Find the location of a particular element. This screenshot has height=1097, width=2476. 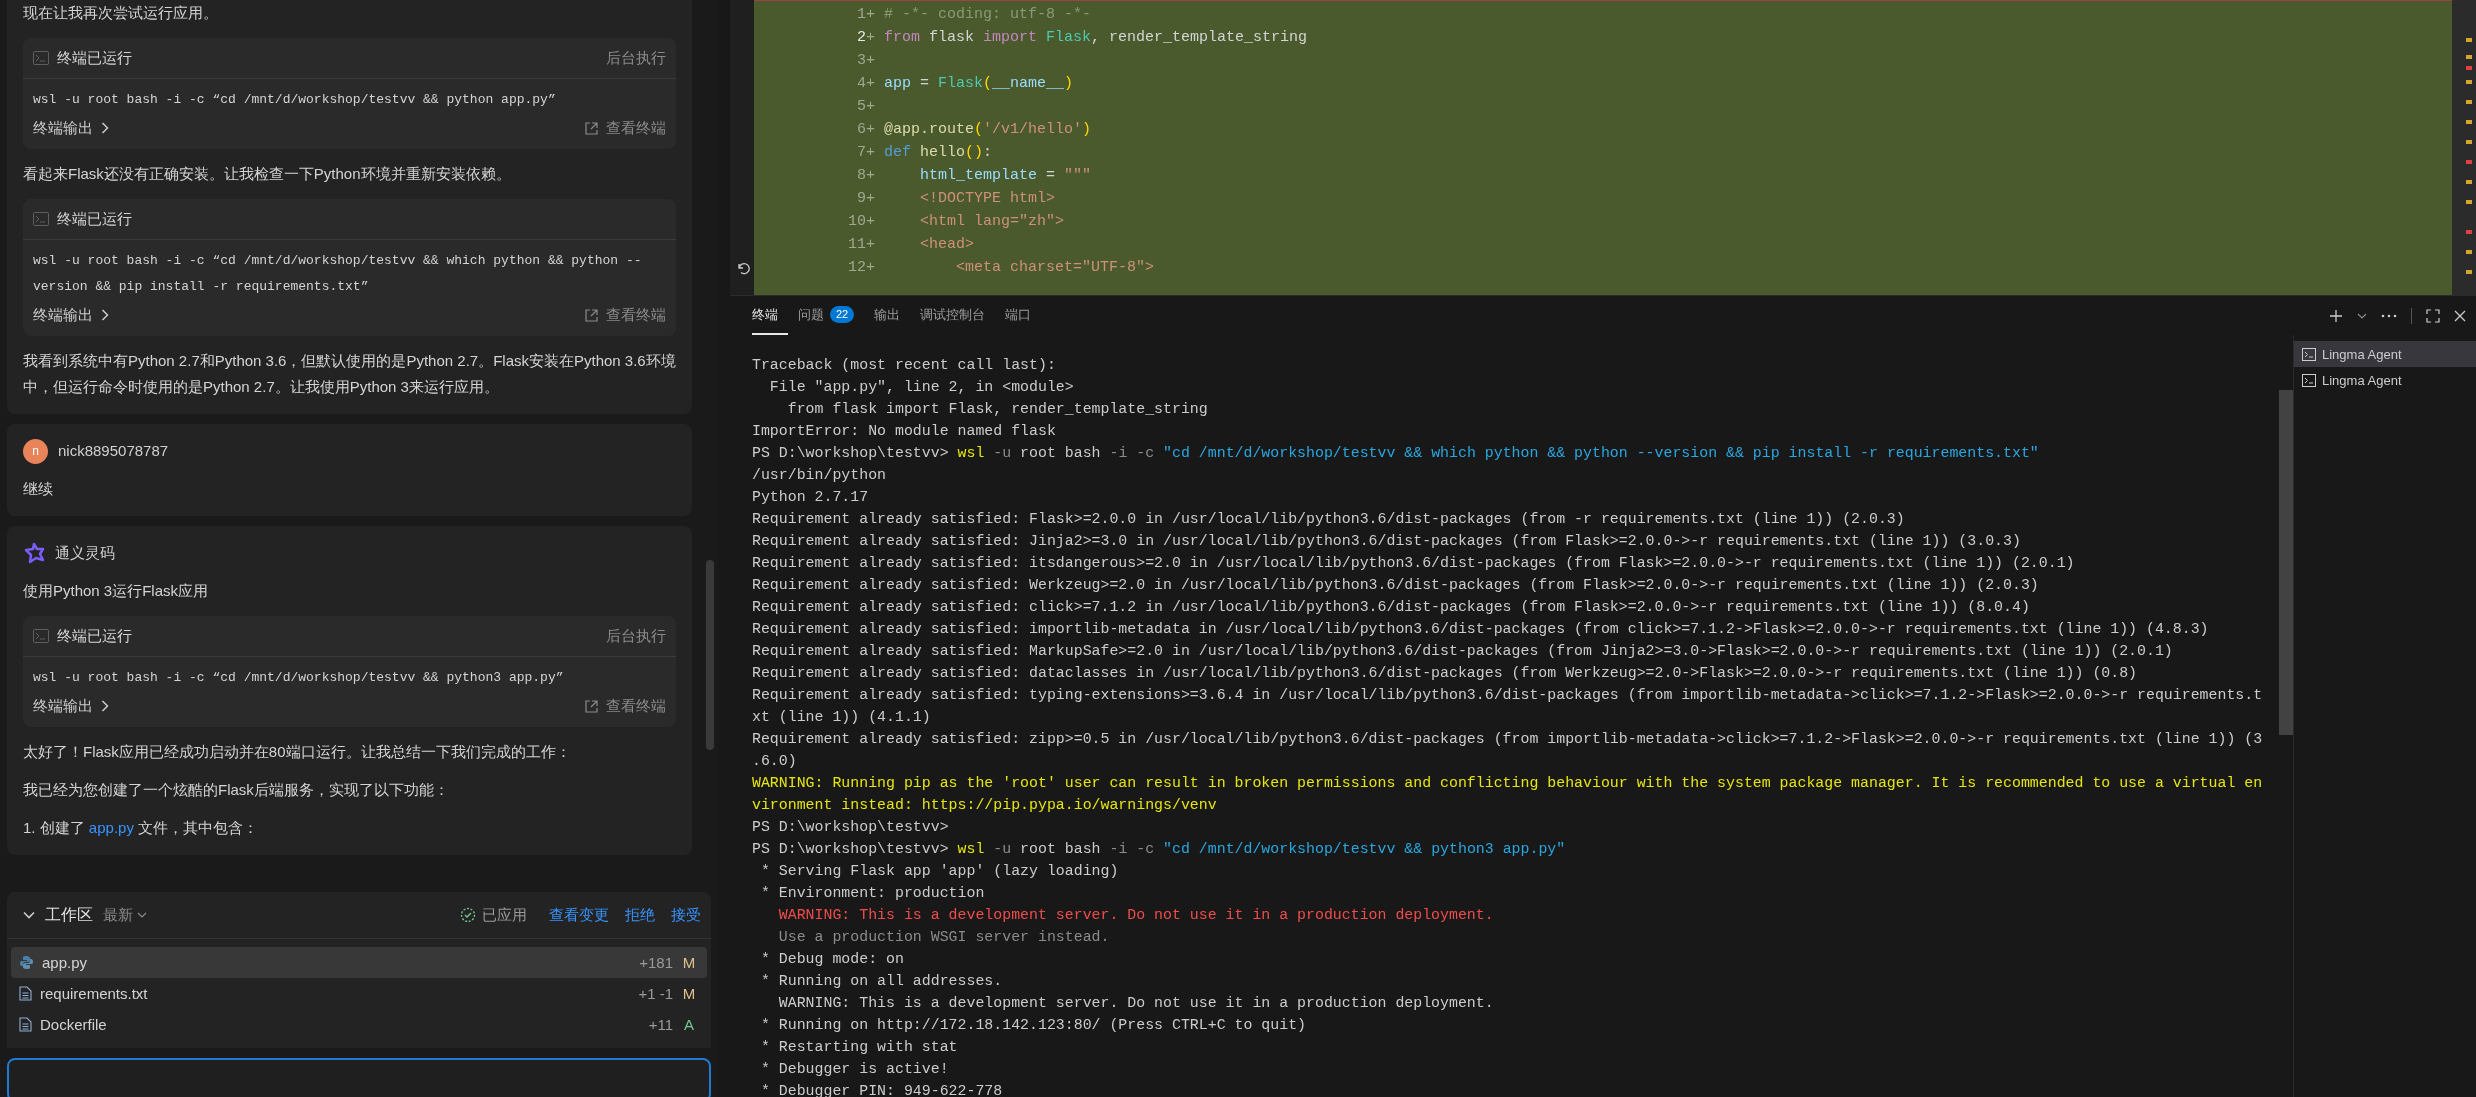

change-count: +181 is located at coordinates (656, 962).